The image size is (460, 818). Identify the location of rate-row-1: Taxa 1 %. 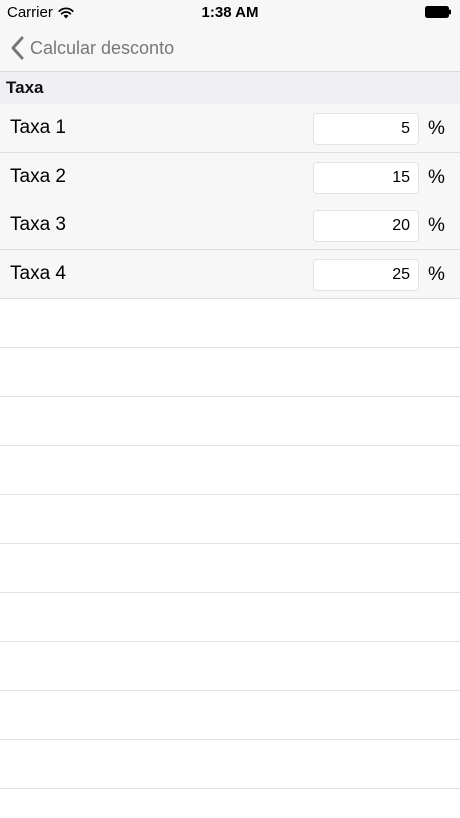
(230, 128).